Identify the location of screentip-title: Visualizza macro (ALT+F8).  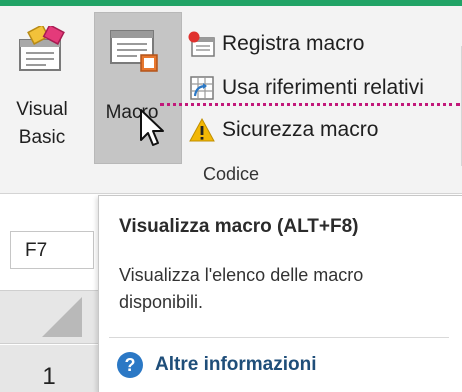
(239, 226).